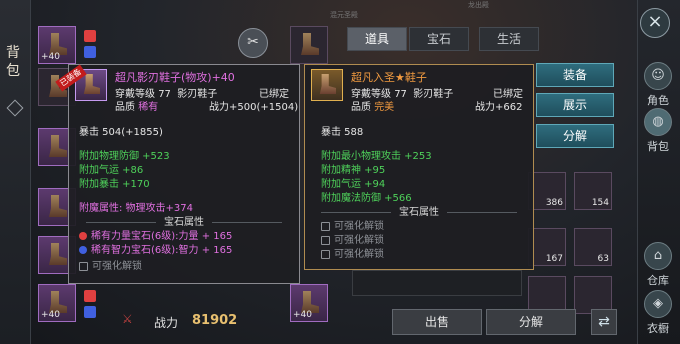 The height and width of the screenshot is (344, 680). What do you see at coordinates (162, 250) in the screenshot?
I see `gem-line-text: 稀有智力宝石(6级):智力 + 165` at bounding box center [162, 250].